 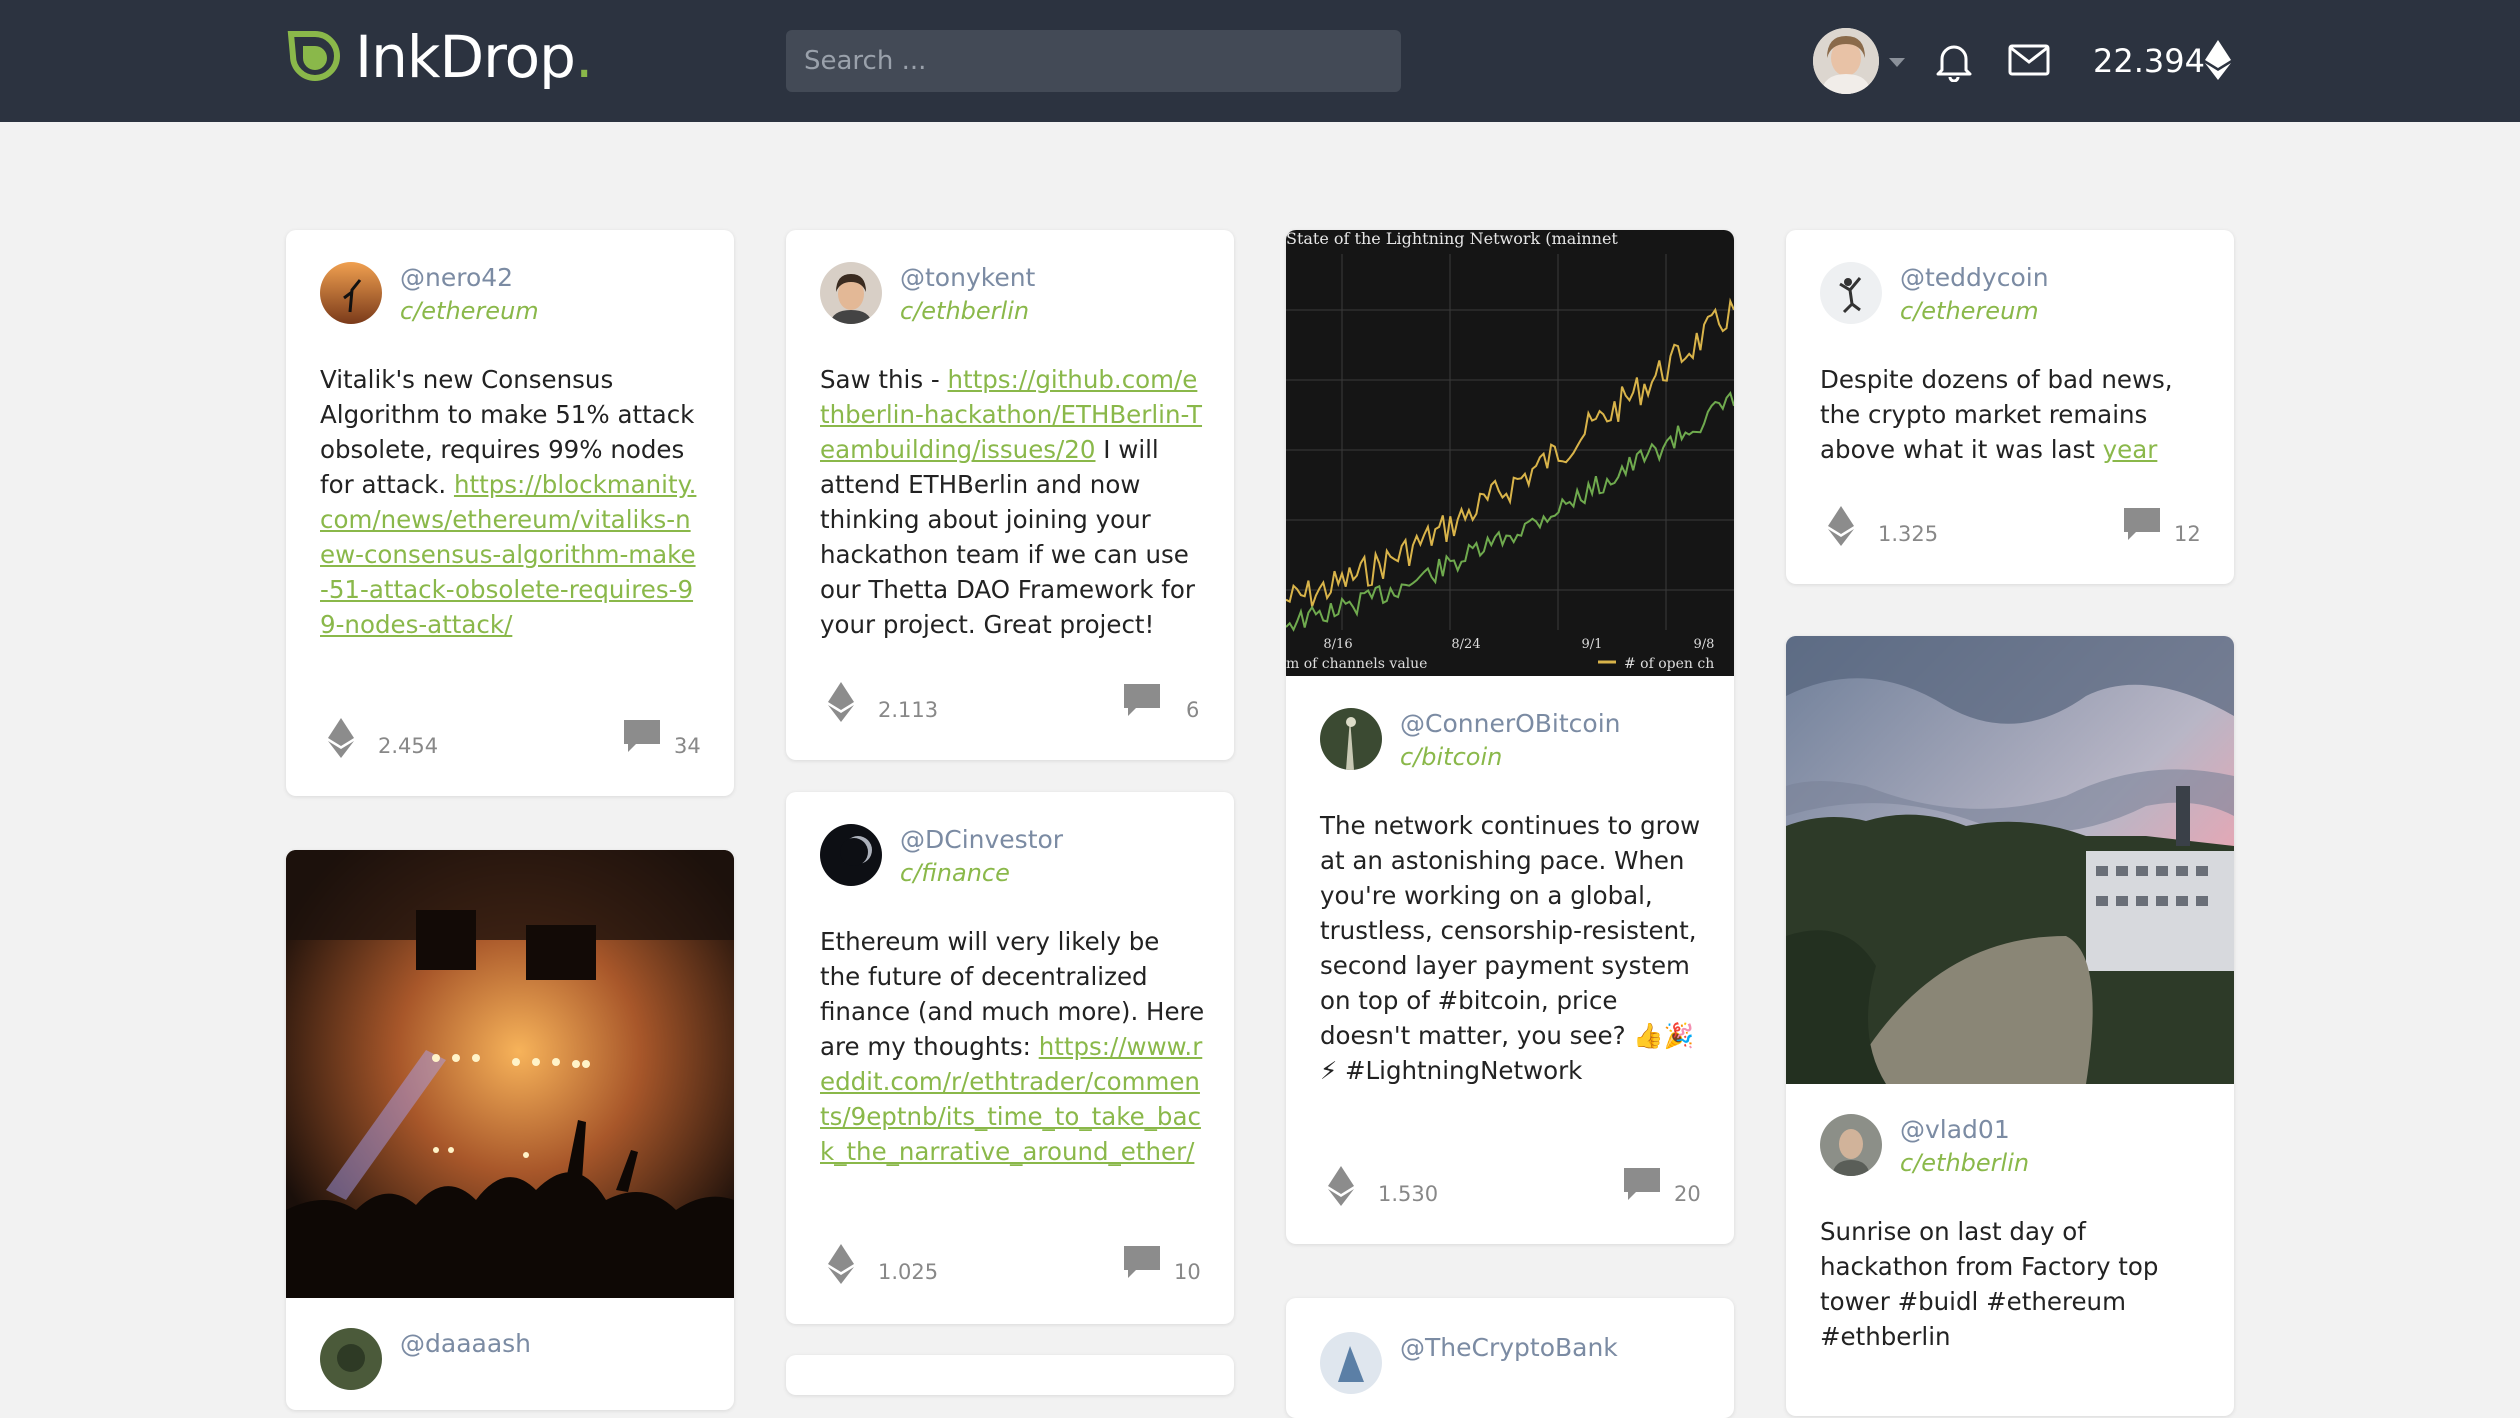 I want to click on vote-count: 1.025, so click(x=908, y=1272).